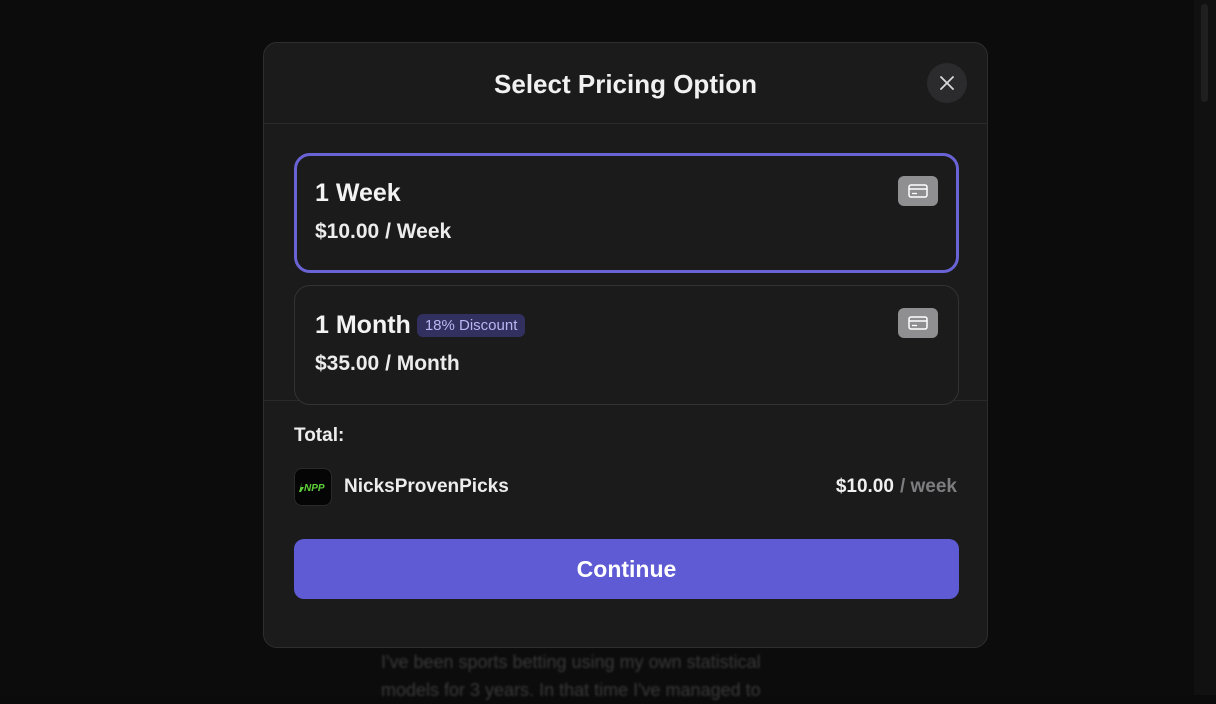 The height and width of the screenshot is (704, 1216). Describe the element at coordinates (383, 231) in the screenshot. I see `option-price: $10.00 / Week` at that location.